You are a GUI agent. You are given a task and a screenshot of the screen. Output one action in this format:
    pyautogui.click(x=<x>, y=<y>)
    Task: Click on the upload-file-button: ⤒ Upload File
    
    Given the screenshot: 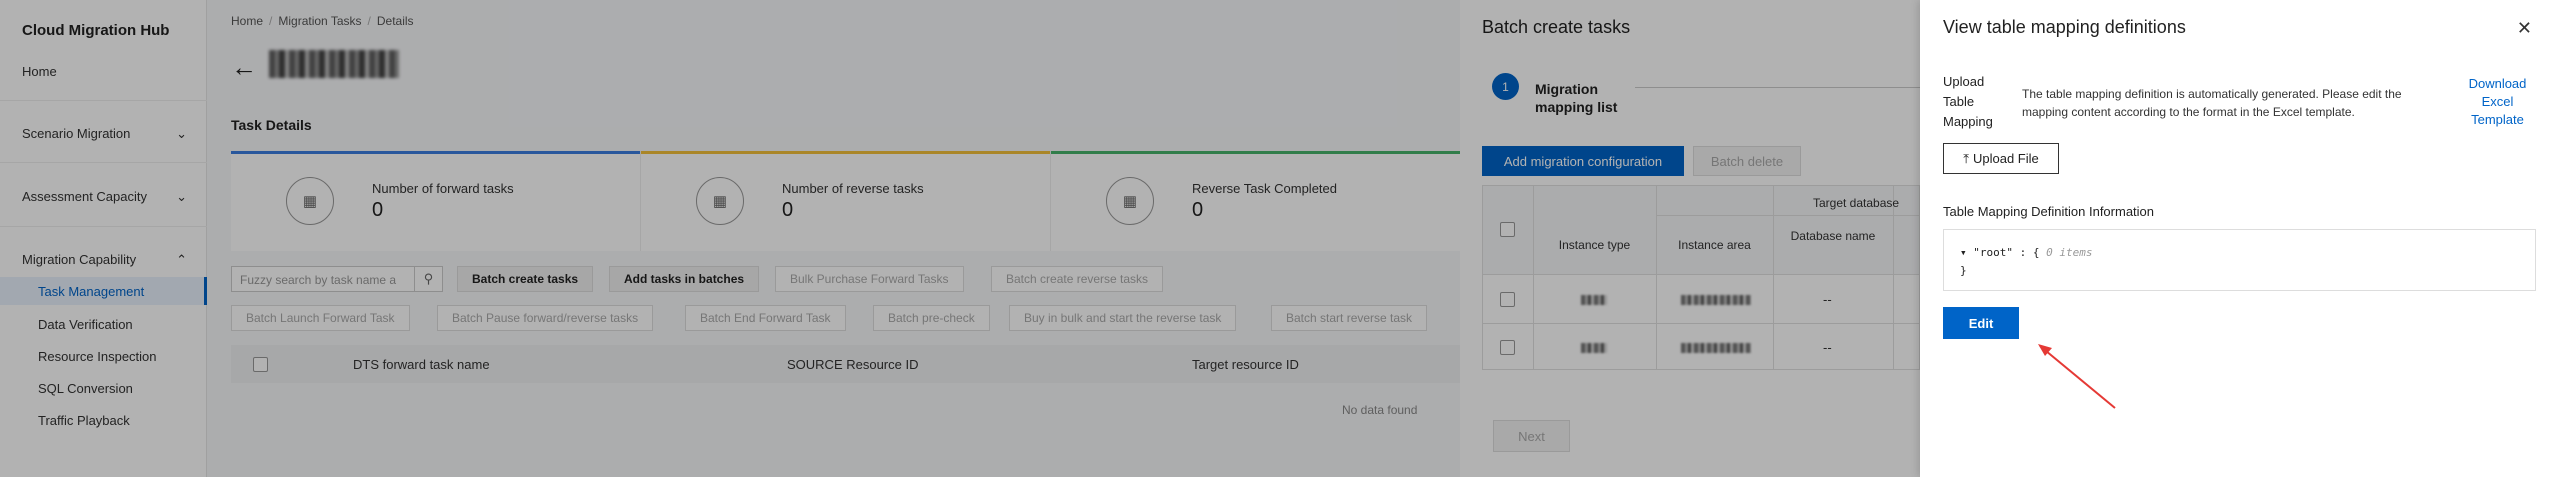 What is the action you would take?
    pyautogui.click(x=2001, y=158)
    